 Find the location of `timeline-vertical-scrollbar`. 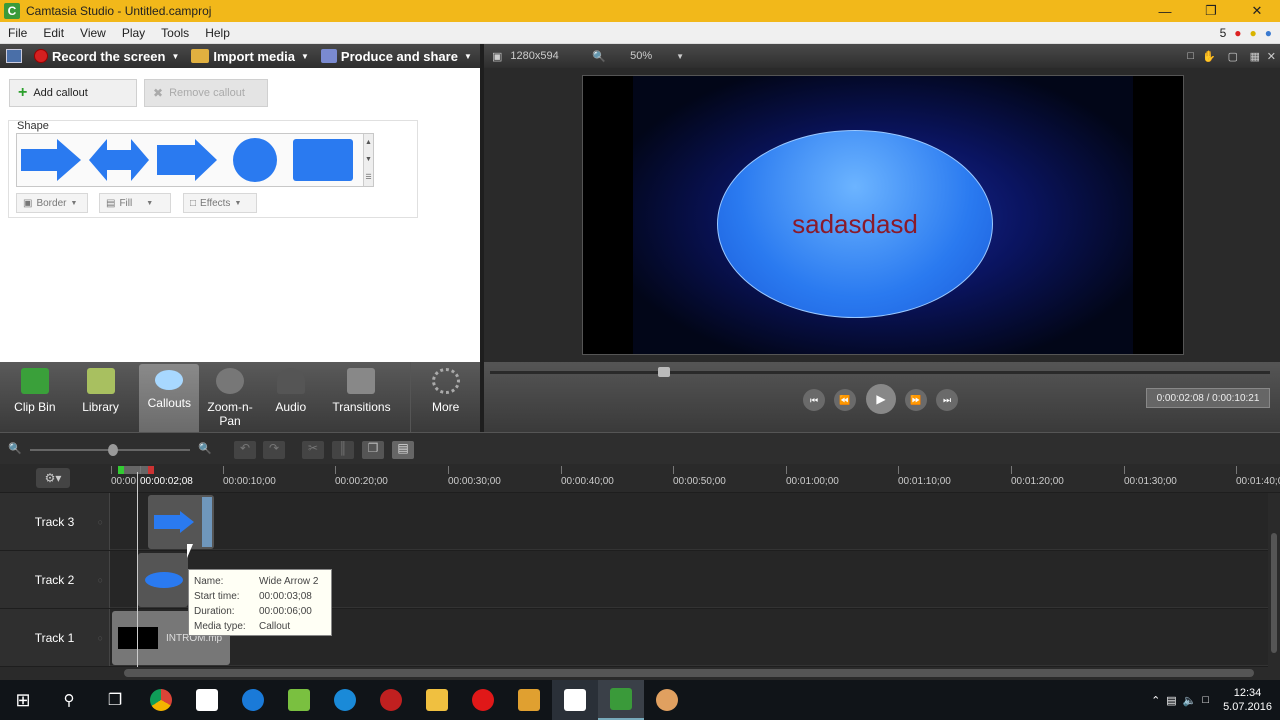

timeline-vertical-scrollbar is located at coordinates (1274, 580).